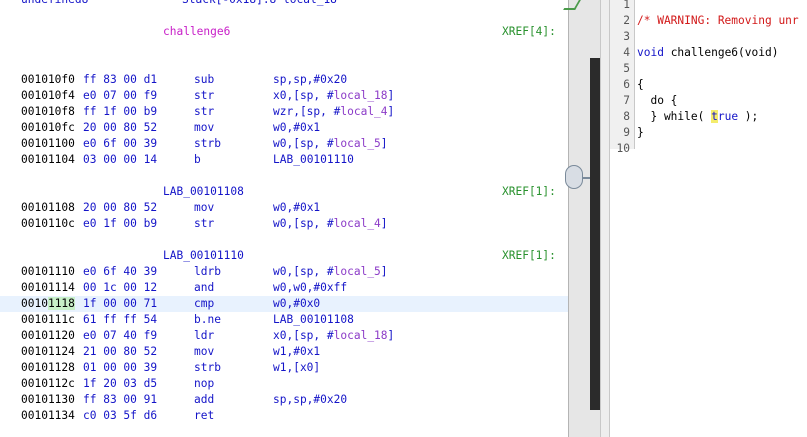  I want to click on decompiler-code: do {, so click(657, 101).